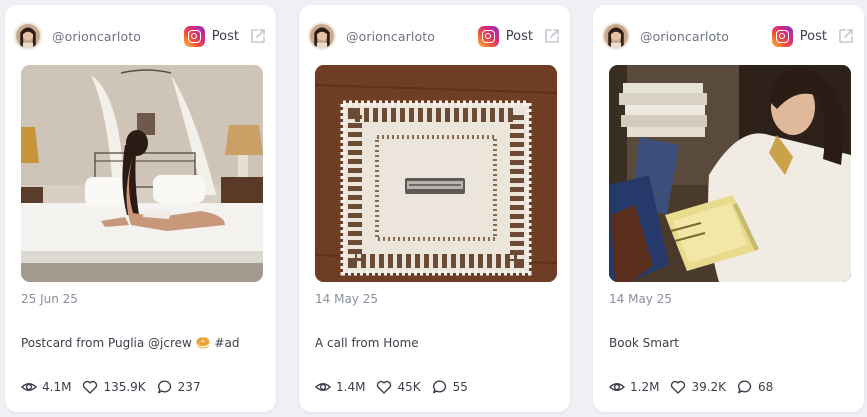  What do you see at coordinates (57, 387) in the screenshot?
I see `views-count: 4.1M` at bounding box center [57, 387].